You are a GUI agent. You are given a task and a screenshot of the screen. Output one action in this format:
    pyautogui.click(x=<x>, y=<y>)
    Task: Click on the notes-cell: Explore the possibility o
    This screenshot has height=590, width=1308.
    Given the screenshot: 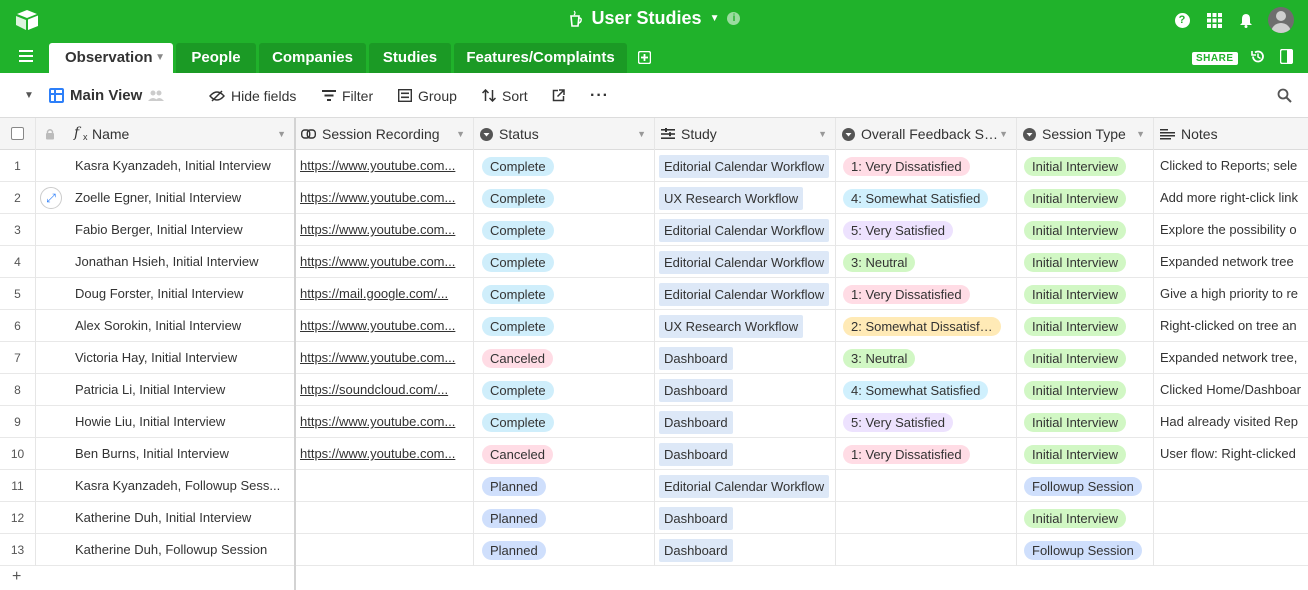 What is the action you would take?
    pyautogui.click(x=1231, y=230)
    